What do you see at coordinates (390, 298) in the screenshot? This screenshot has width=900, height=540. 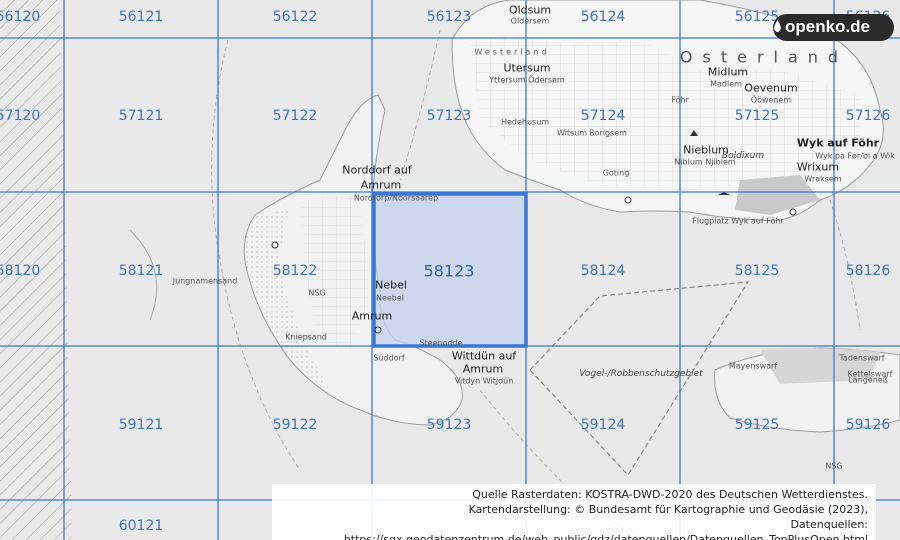 I see `place-label: Neebel` at bounding box center [390, 298].